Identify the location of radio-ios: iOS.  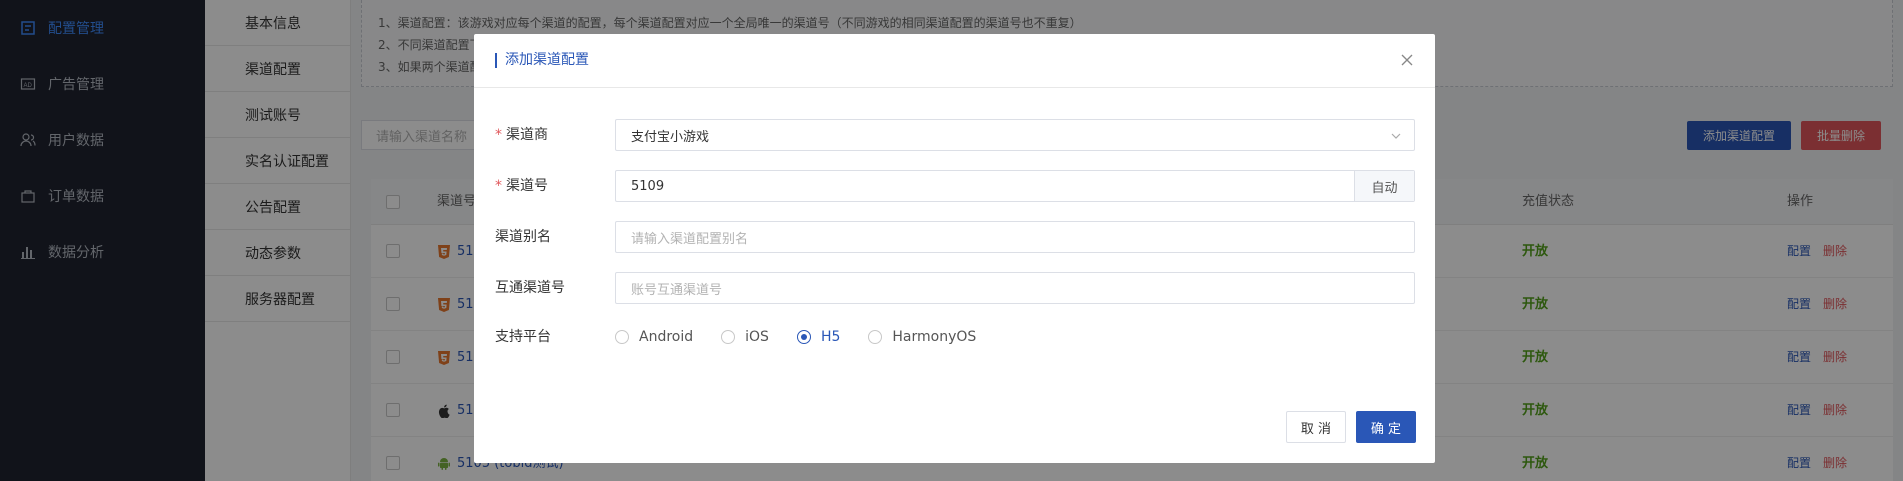
(745, 337).